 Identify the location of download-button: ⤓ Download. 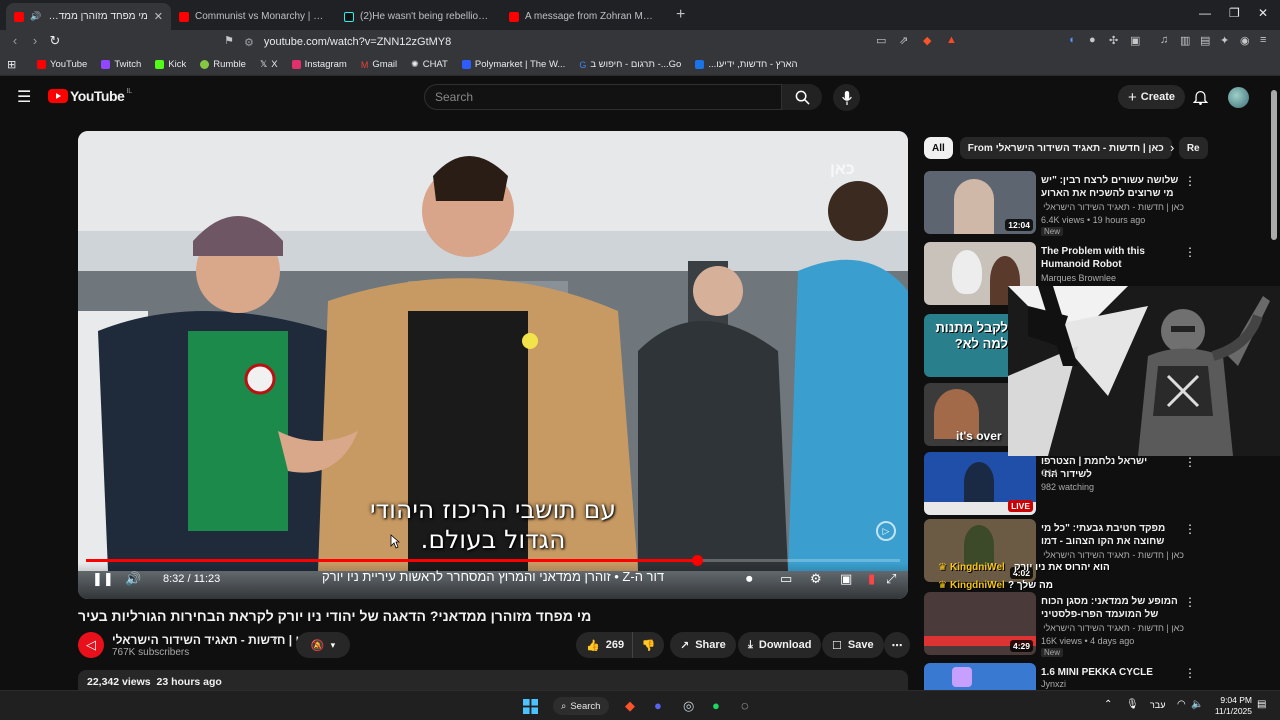
(780, 645).